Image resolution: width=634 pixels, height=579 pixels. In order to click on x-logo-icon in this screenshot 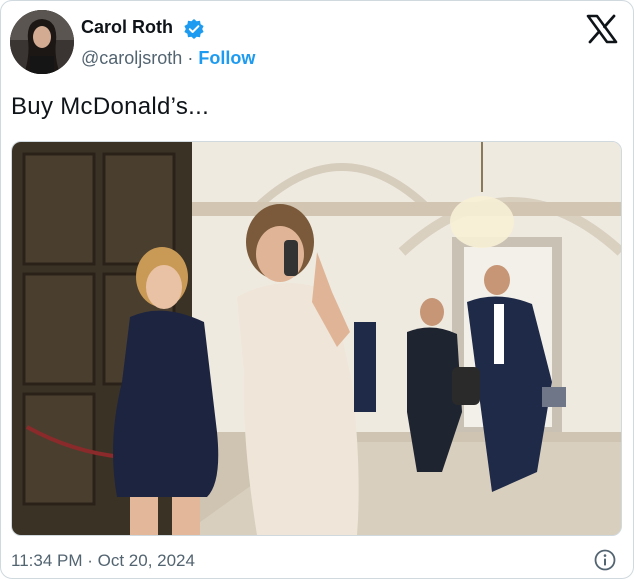, I will do `click(602, 29)`.